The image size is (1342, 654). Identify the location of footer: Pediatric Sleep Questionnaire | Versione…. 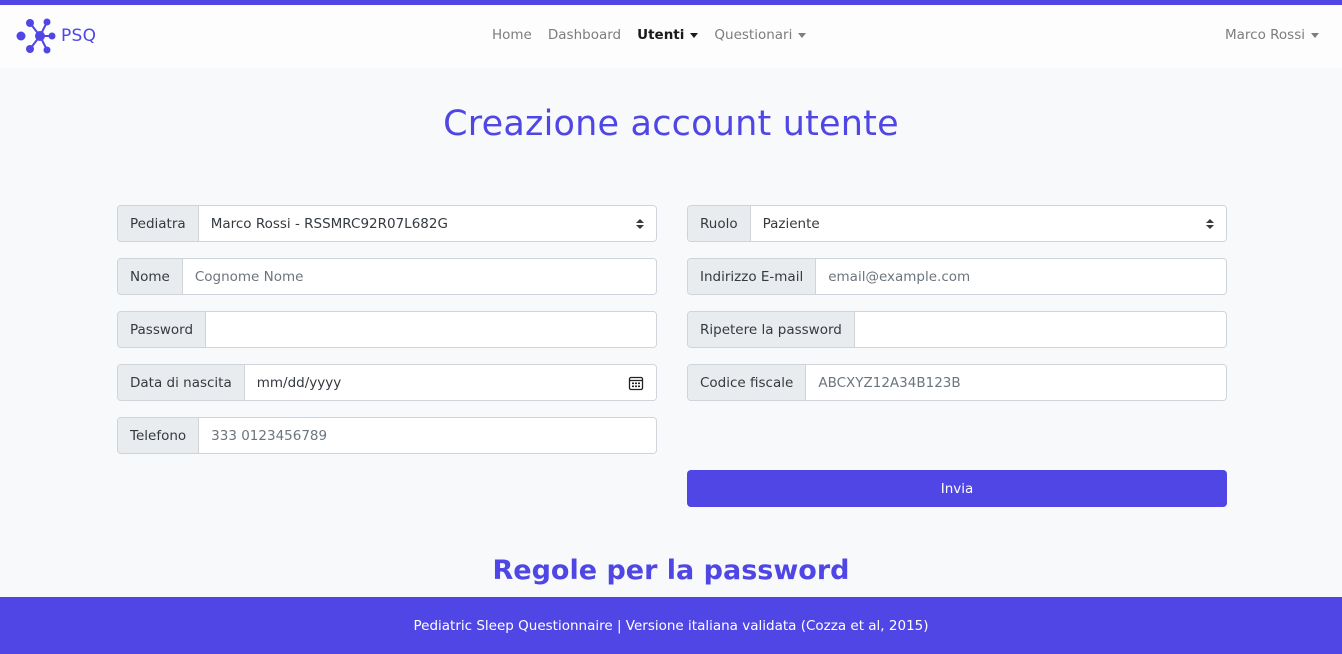
(671, 625).